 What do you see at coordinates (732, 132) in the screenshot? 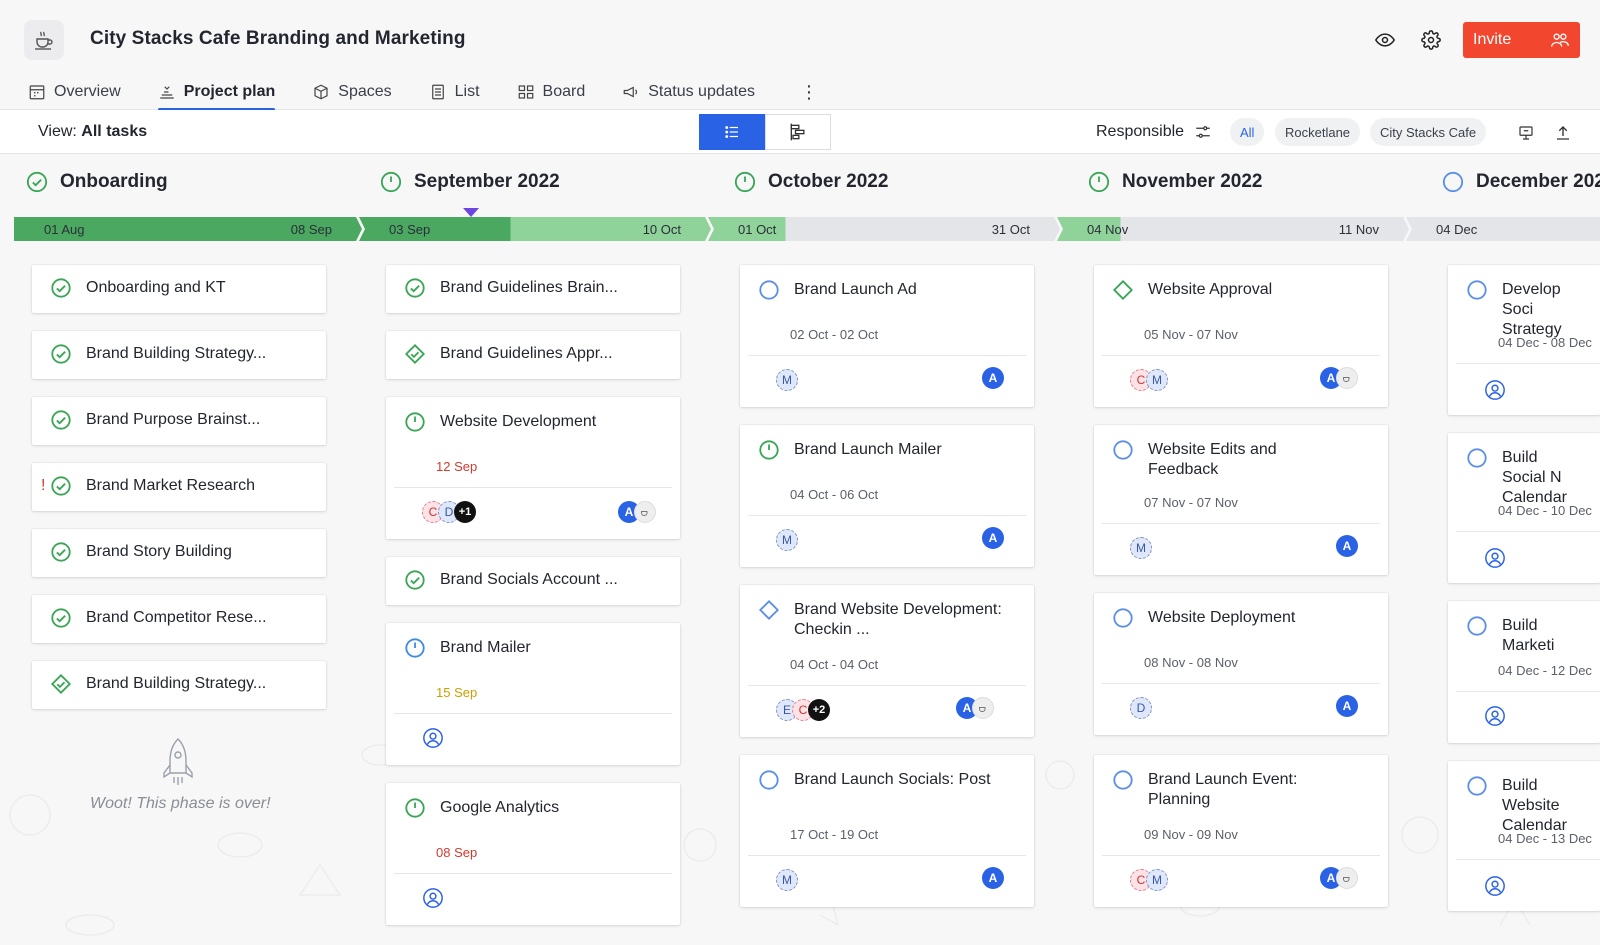
I see `list-view-toggle` at bounding box center [732, 132].